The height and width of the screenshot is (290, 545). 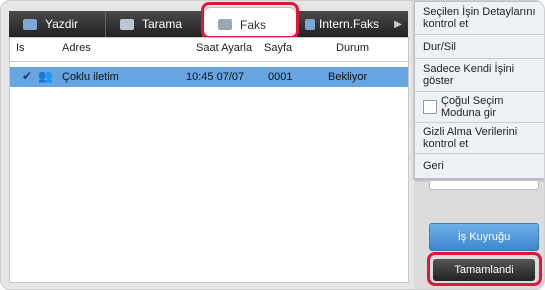 I want to click on menu-item-label: Dur/Sil, so click(x=440, y=46).